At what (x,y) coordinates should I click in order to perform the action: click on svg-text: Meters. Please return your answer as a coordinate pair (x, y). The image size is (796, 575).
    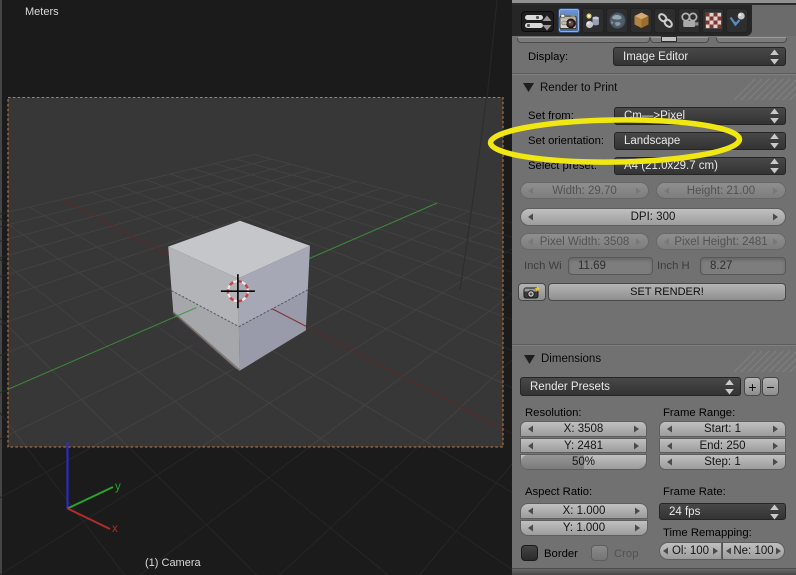
    Looking at the image, I should click on (42, 12).